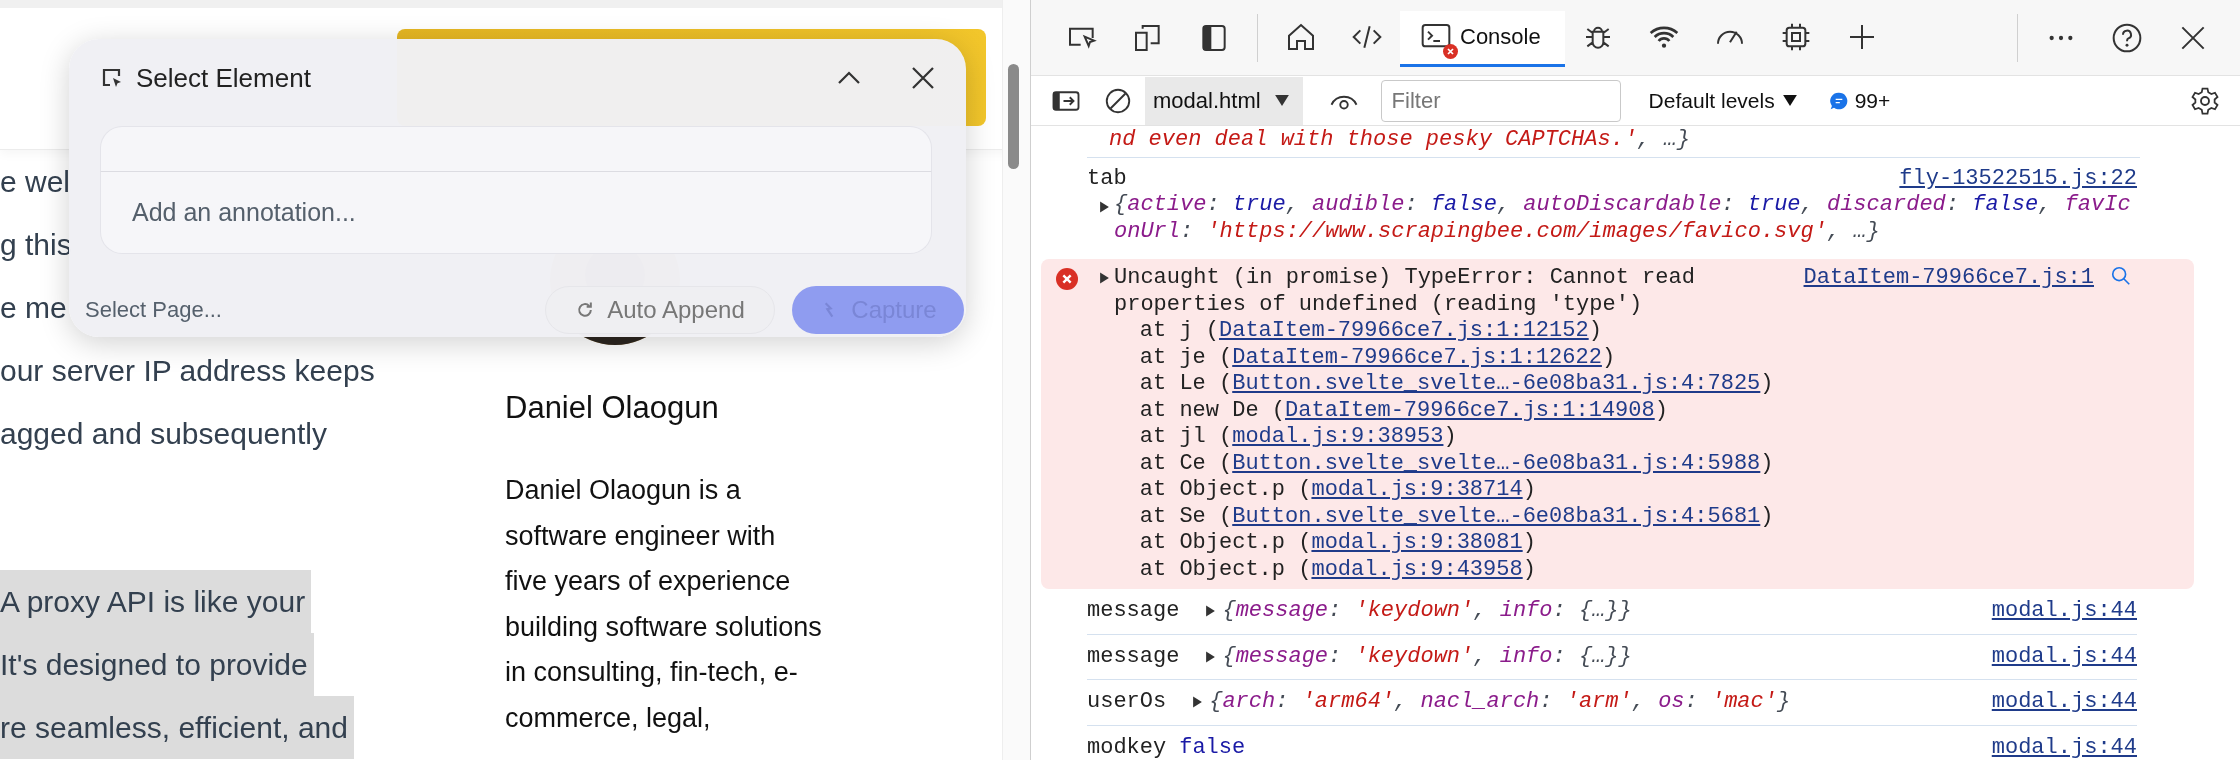  I want to click on log-label: modkey, so click(1127, 747).